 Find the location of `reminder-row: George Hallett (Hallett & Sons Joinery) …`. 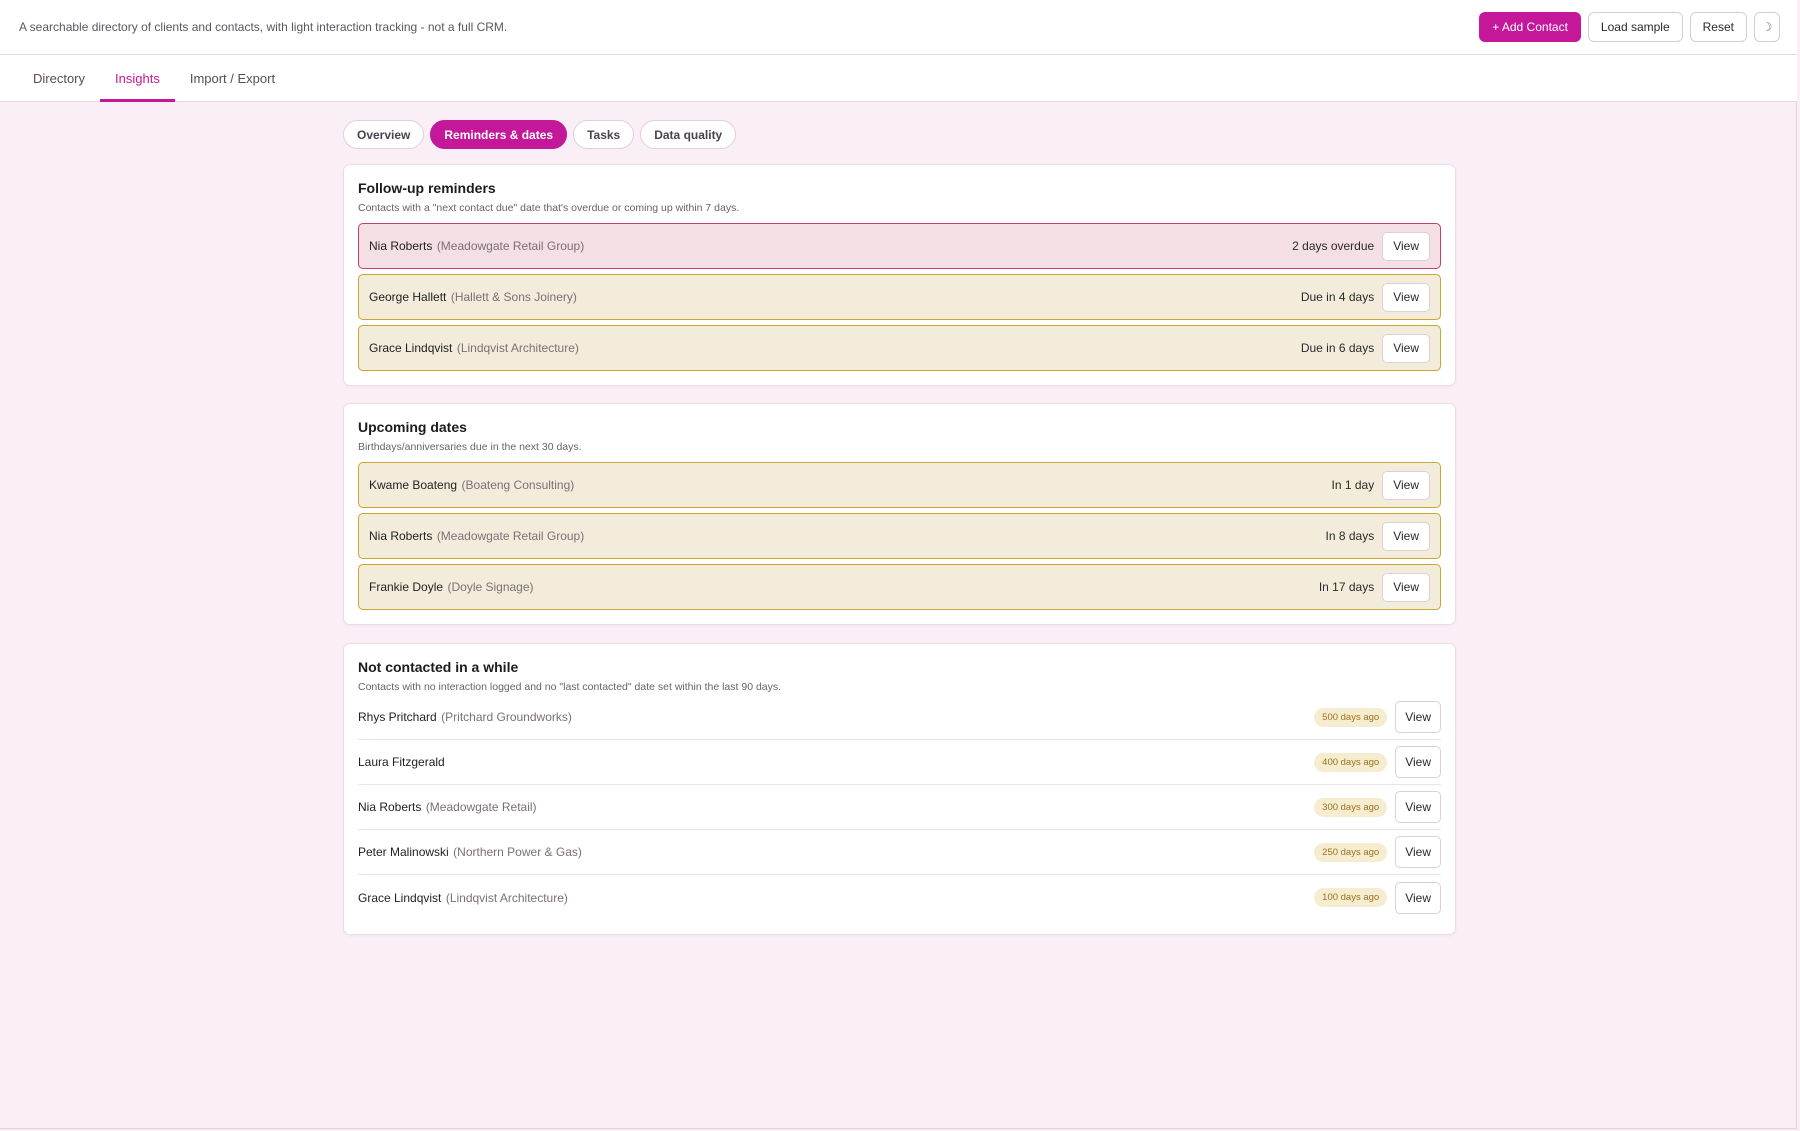

reminder-row: George Hallett (Hallett & Sons Joinery) … is located at coordinates (899, 297).